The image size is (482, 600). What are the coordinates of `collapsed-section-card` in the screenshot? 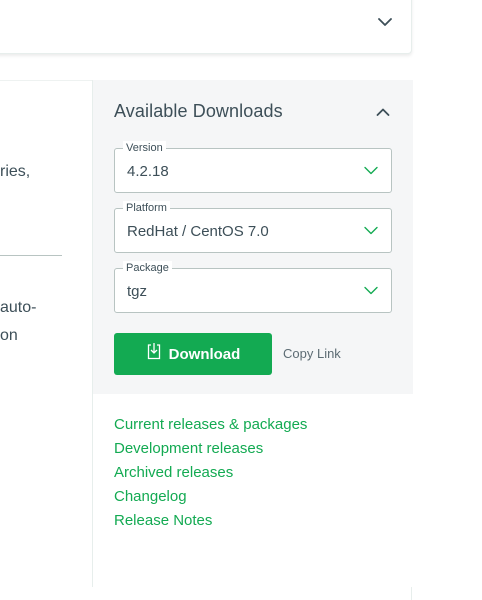 It's located at (206, 27).